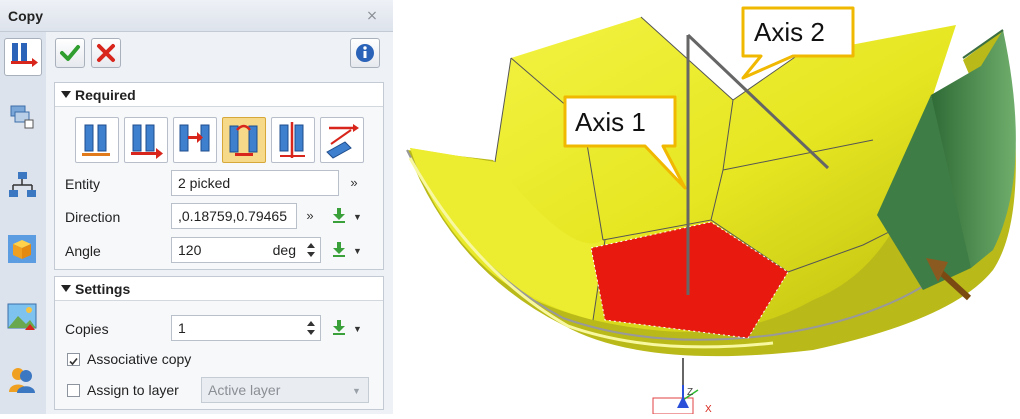  I want to click on direction-pick-icon, so click(339, 215).